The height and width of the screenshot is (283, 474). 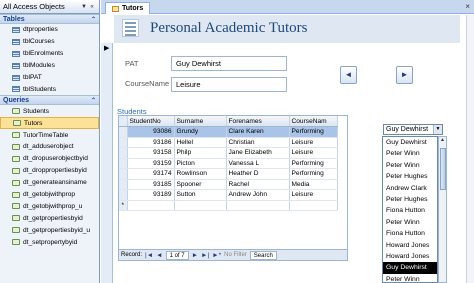 I want to click on cell-forenames: Rachel, so click(x=258, y=184).